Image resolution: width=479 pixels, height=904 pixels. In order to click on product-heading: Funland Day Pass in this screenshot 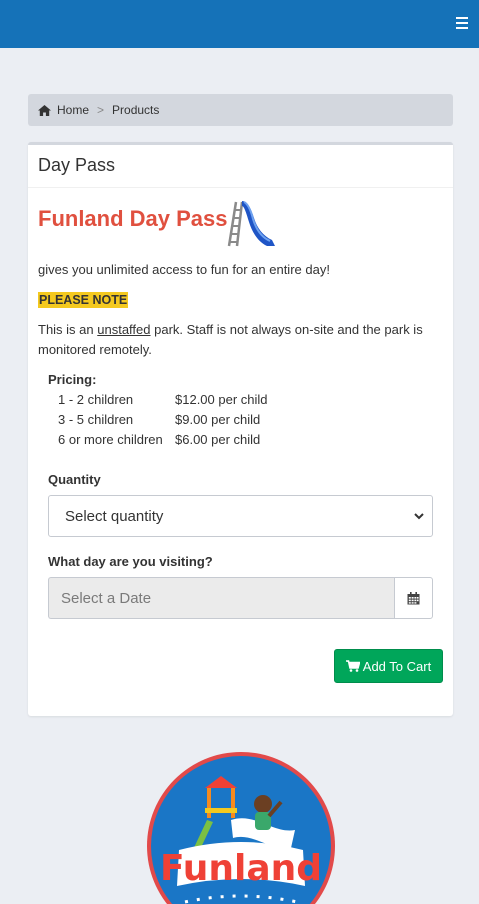, I will do `click(133, 218)`.